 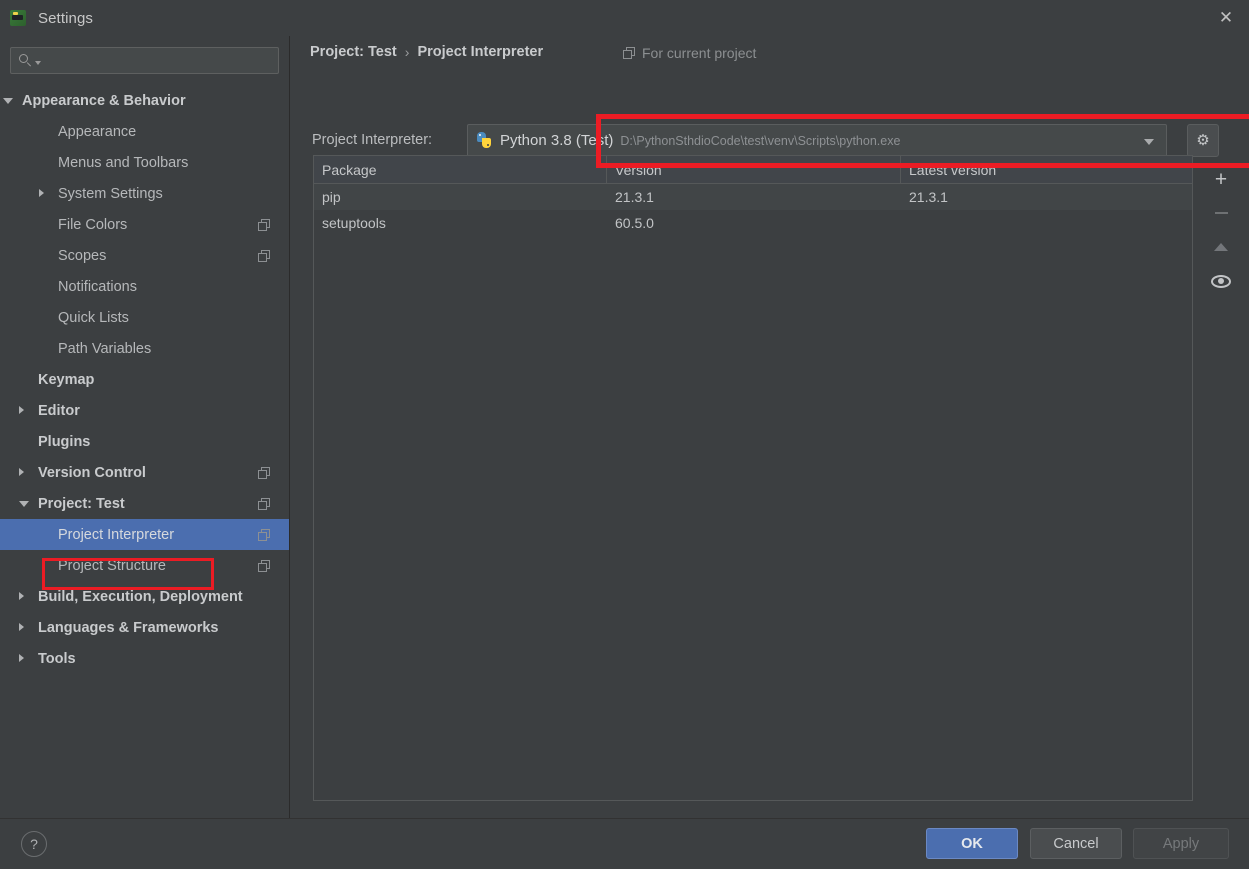 I want to click on sidebar-item-label: Scopes, so click(x=82, y=255).